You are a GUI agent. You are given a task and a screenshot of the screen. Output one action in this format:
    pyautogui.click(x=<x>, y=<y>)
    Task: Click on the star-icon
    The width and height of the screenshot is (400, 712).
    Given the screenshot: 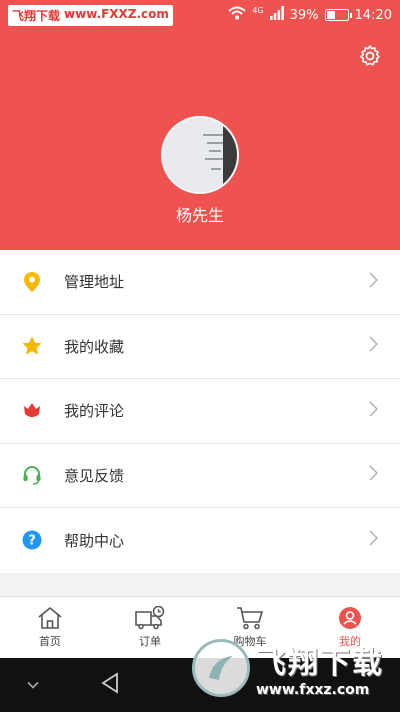 What is the action you would take?
    pyautogui.click(x=32, y=346)
    